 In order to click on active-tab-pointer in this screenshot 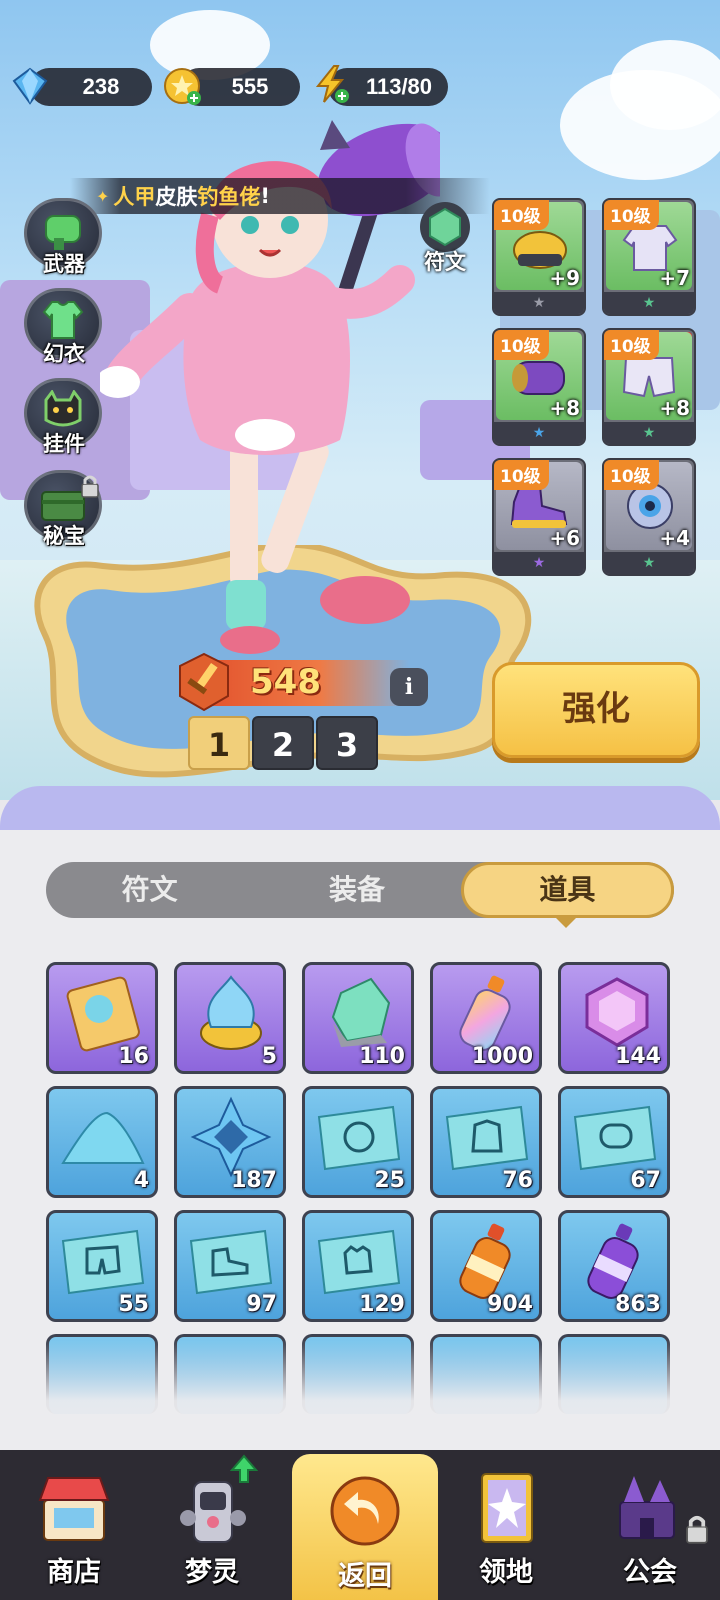, I will do `click(566, 923)`.